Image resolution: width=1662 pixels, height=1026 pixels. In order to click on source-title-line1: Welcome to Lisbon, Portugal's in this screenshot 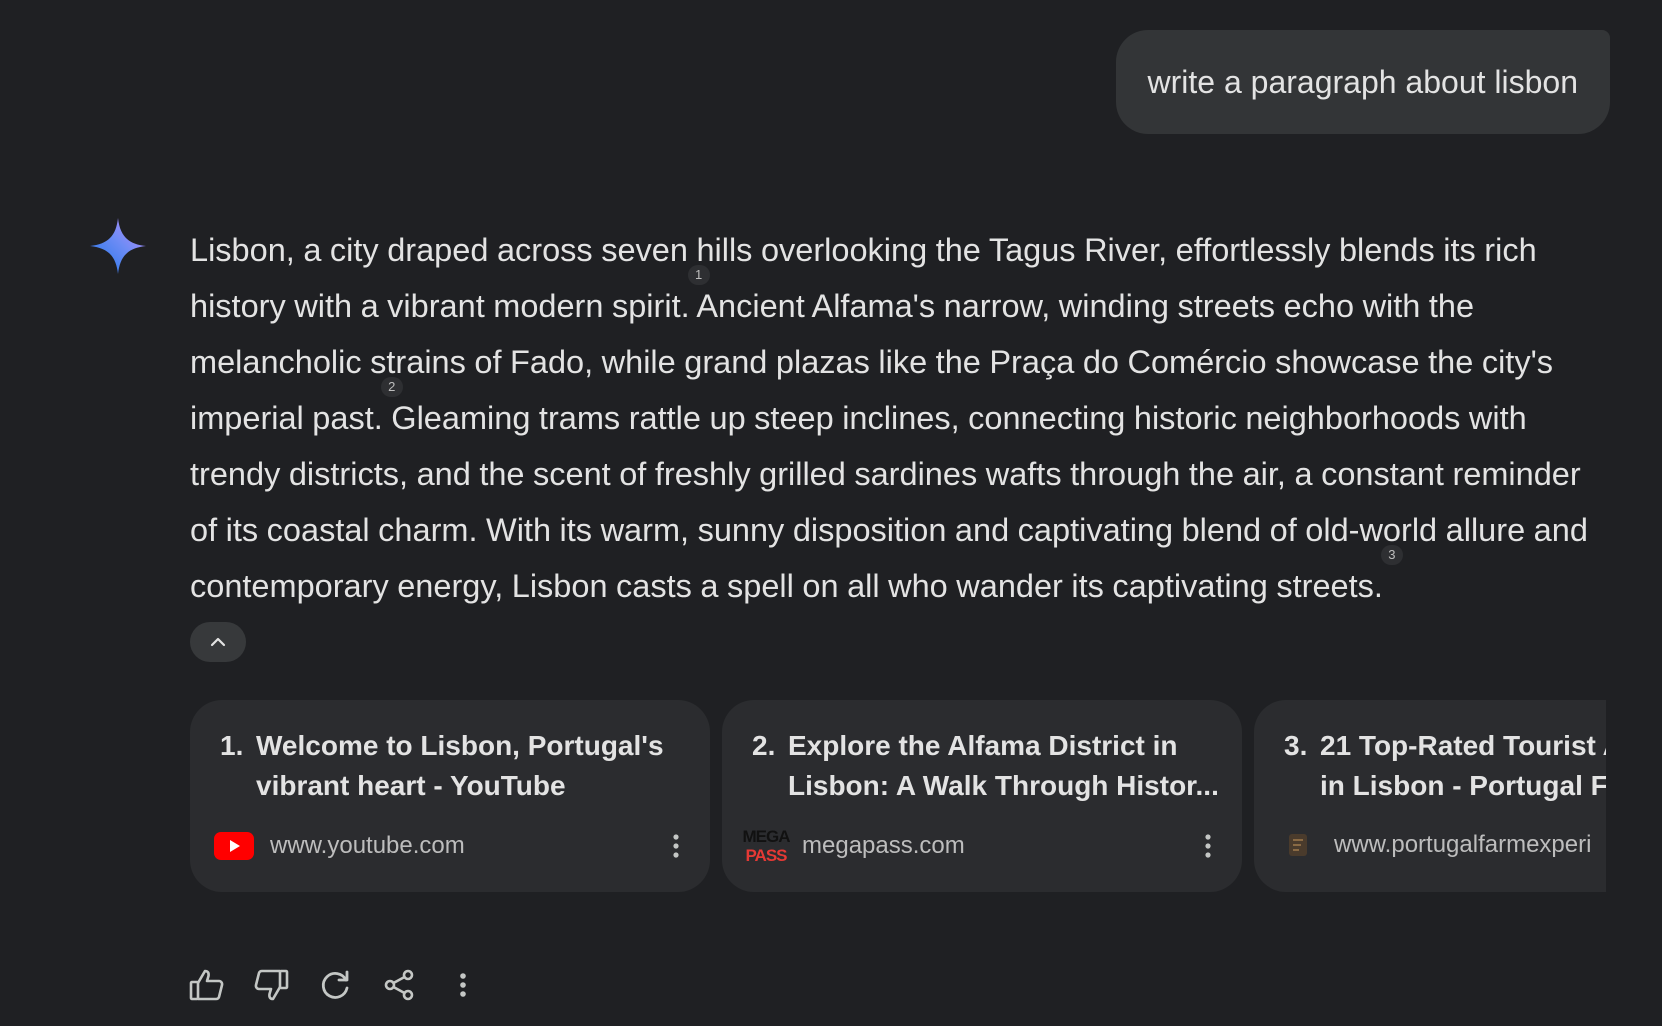, I will do `click(460, 745)`.